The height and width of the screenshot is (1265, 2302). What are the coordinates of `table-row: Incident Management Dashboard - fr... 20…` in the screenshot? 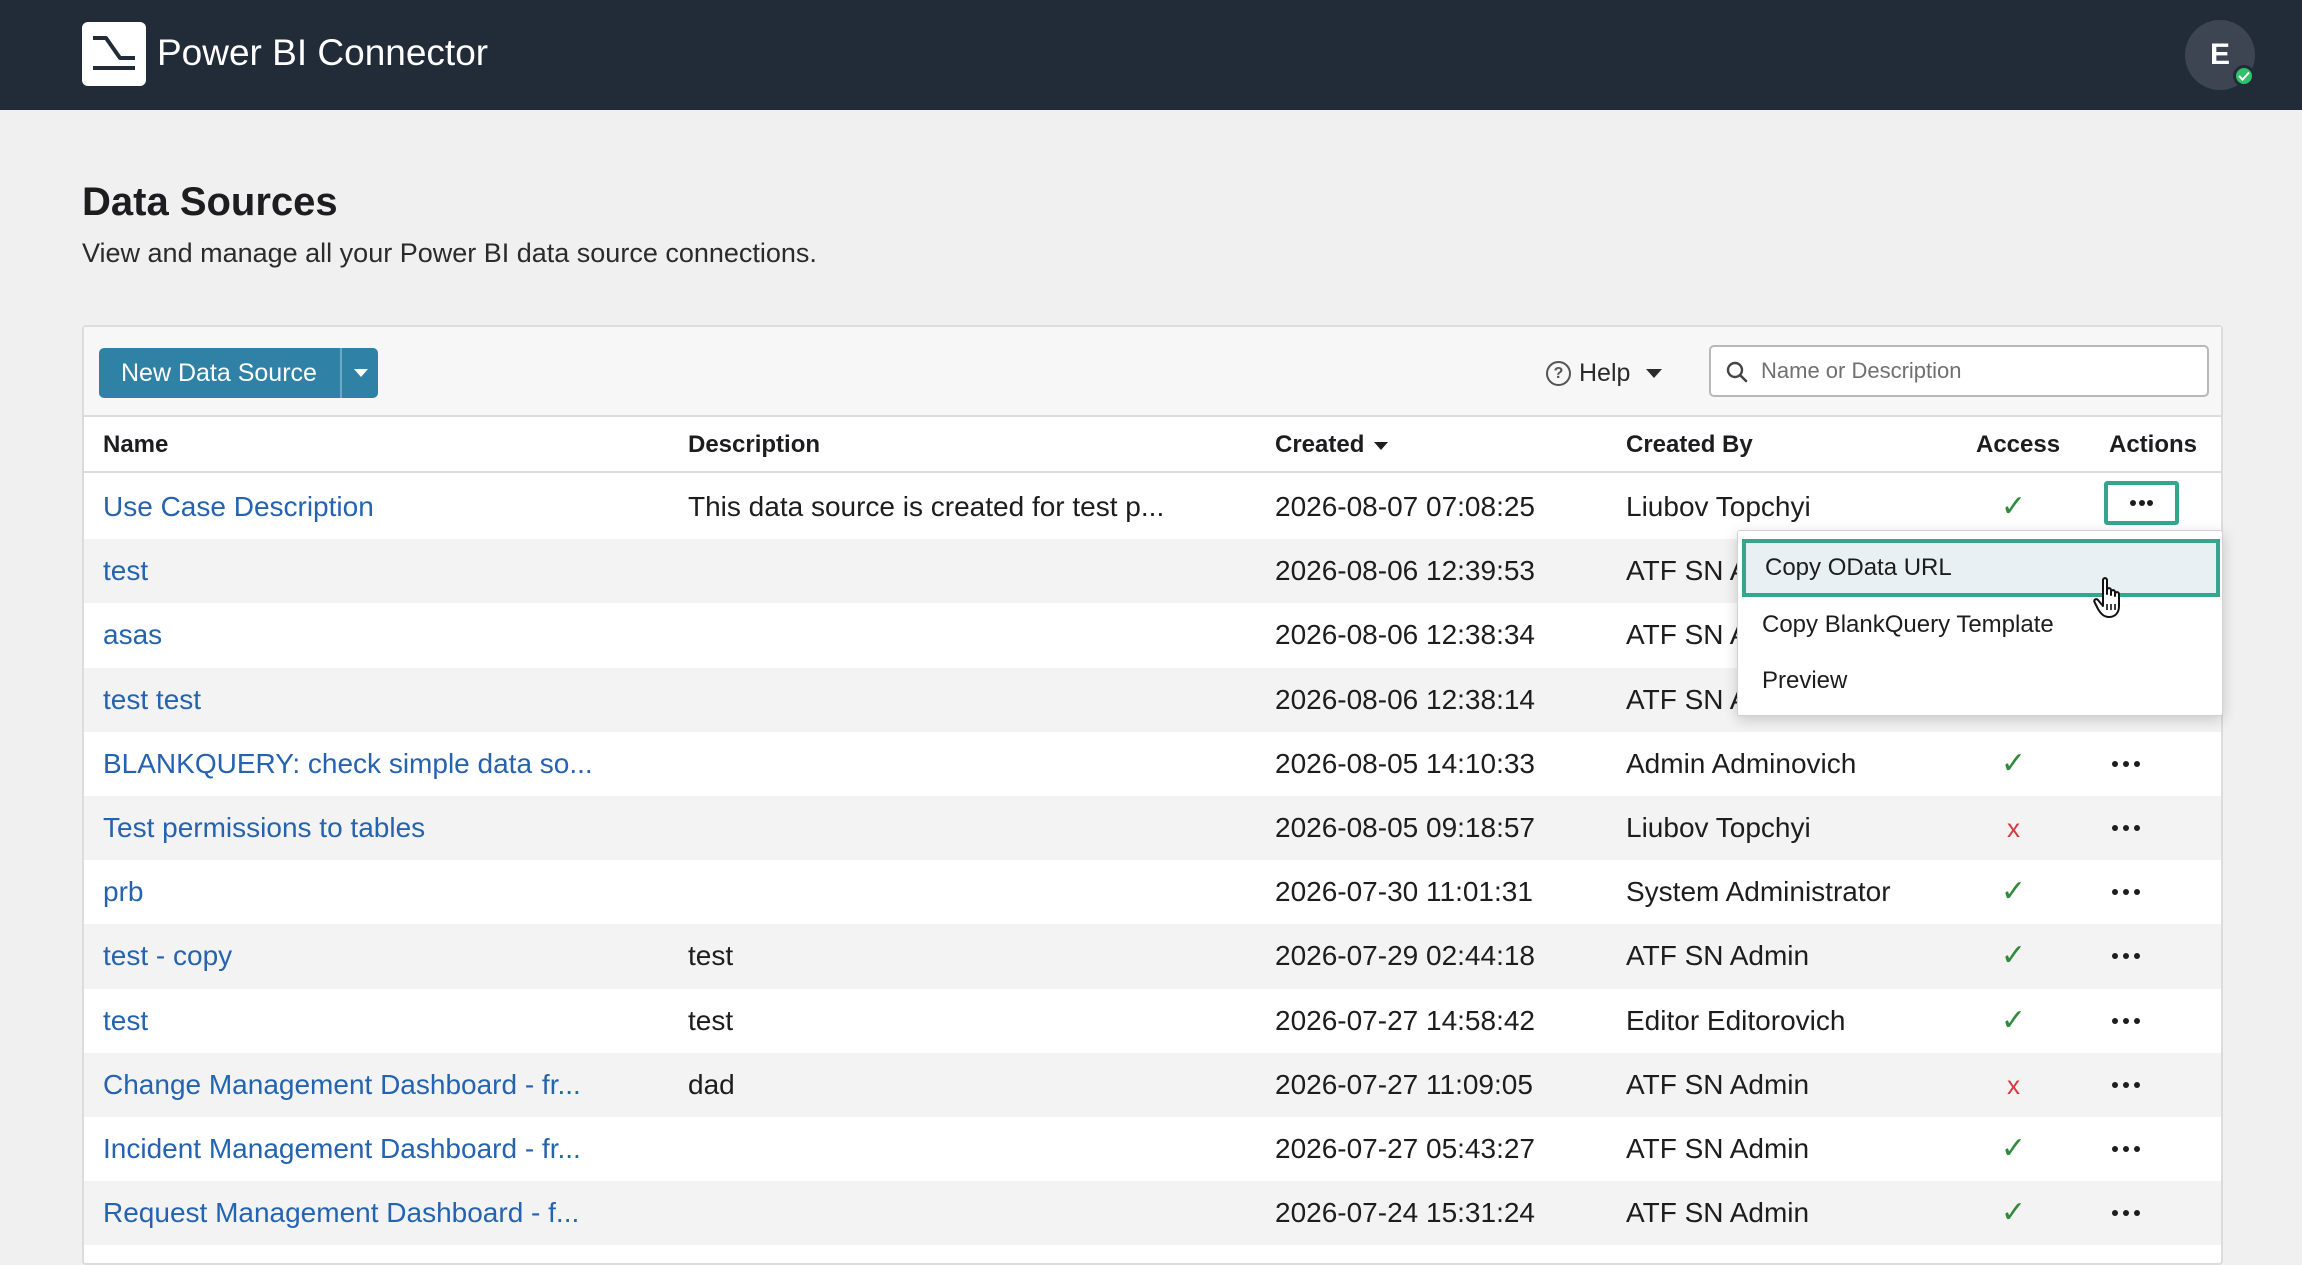 It's located at (1152, 1149).